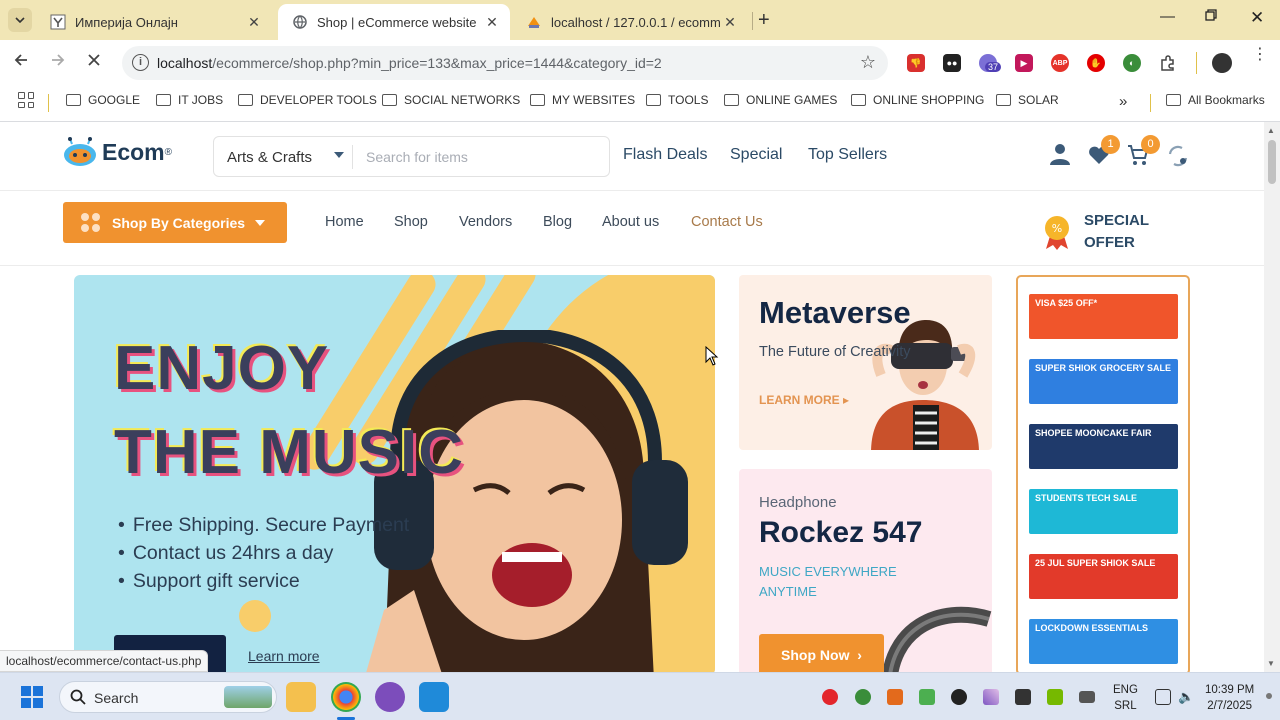 The width and height of the screenshot is (1280, 720). I want to click on extensions-puzzle-icon, so click(1168, 63).